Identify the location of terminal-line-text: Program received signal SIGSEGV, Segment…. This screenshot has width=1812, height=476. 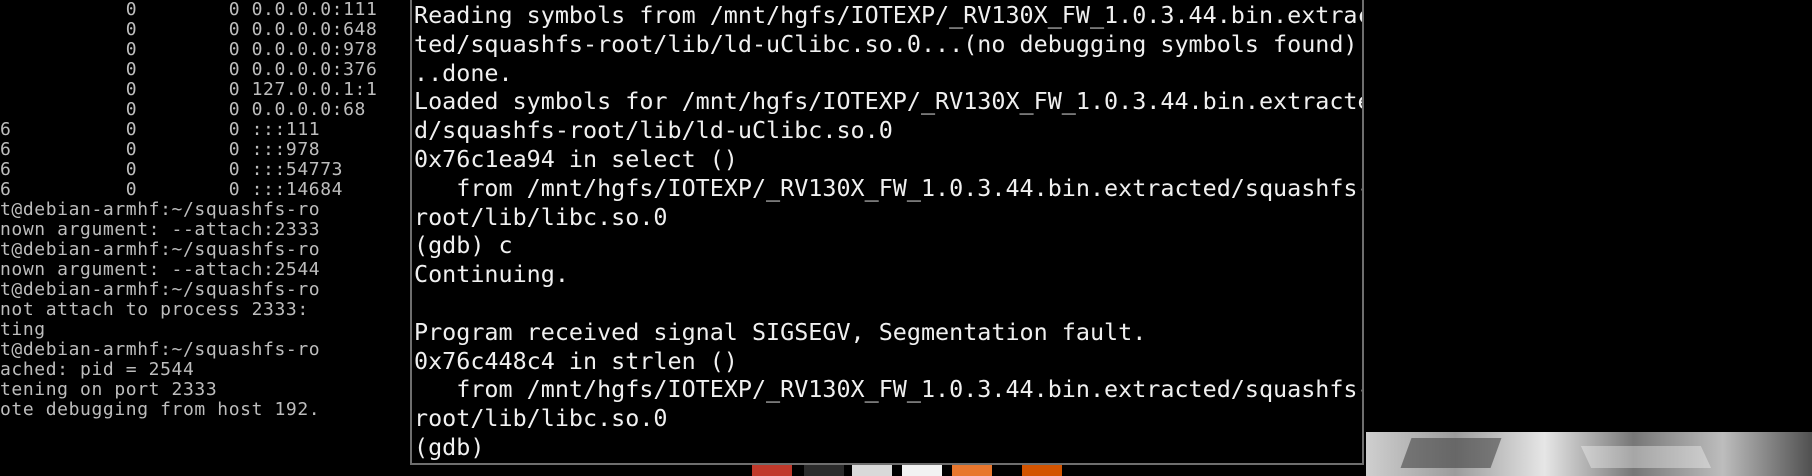
(780, 331).